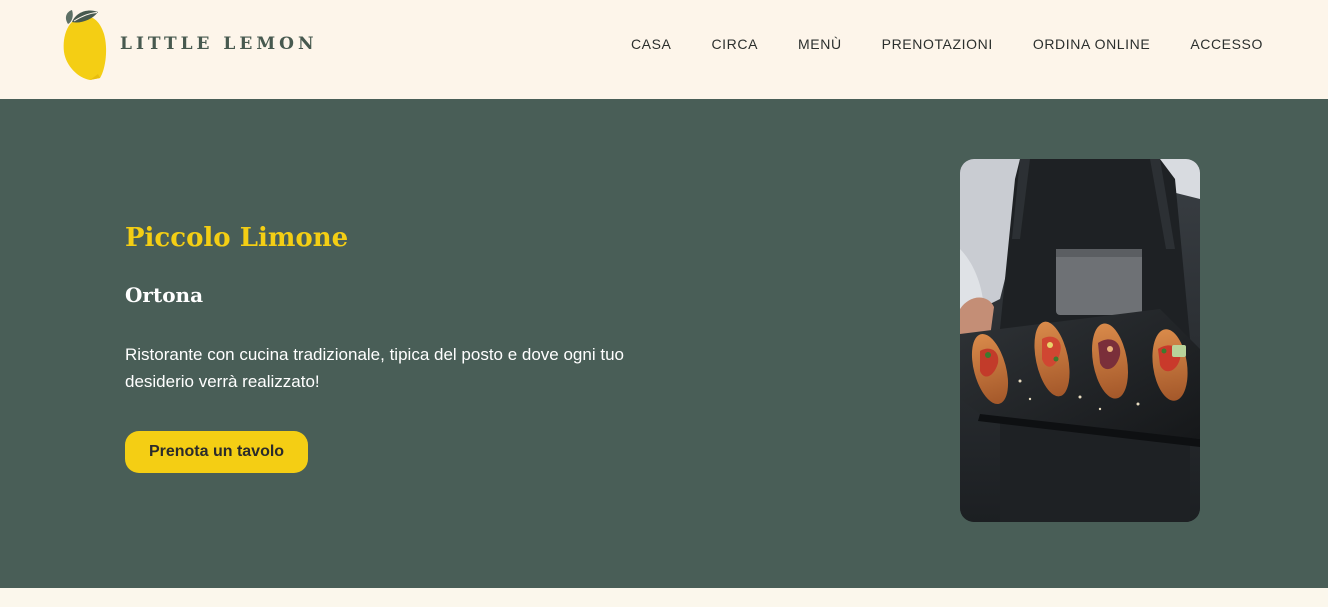  Describe the element at coordinates (820, 44) in the screenshot. I see `nav-link-menu: MENÙ` at that location.